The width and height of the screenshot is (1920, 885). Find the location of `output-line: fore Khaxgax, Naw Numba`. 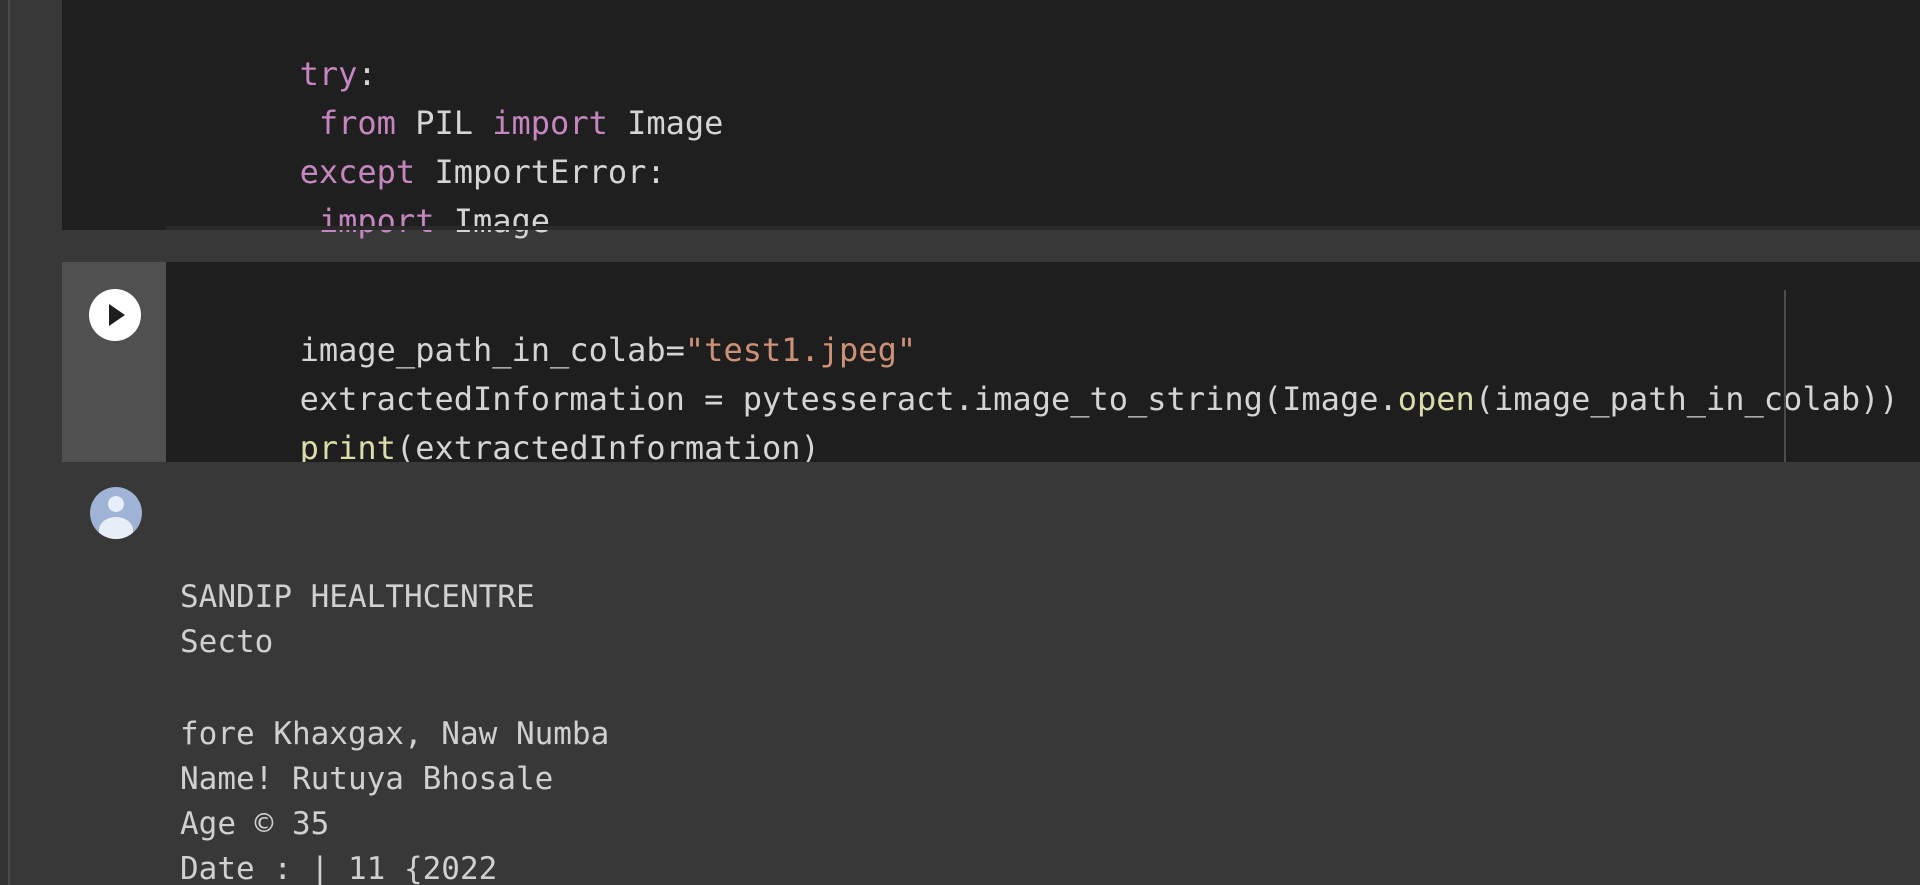

output-line: fore Khaxgax, Naw Numba is located at coordinates (395, 734).